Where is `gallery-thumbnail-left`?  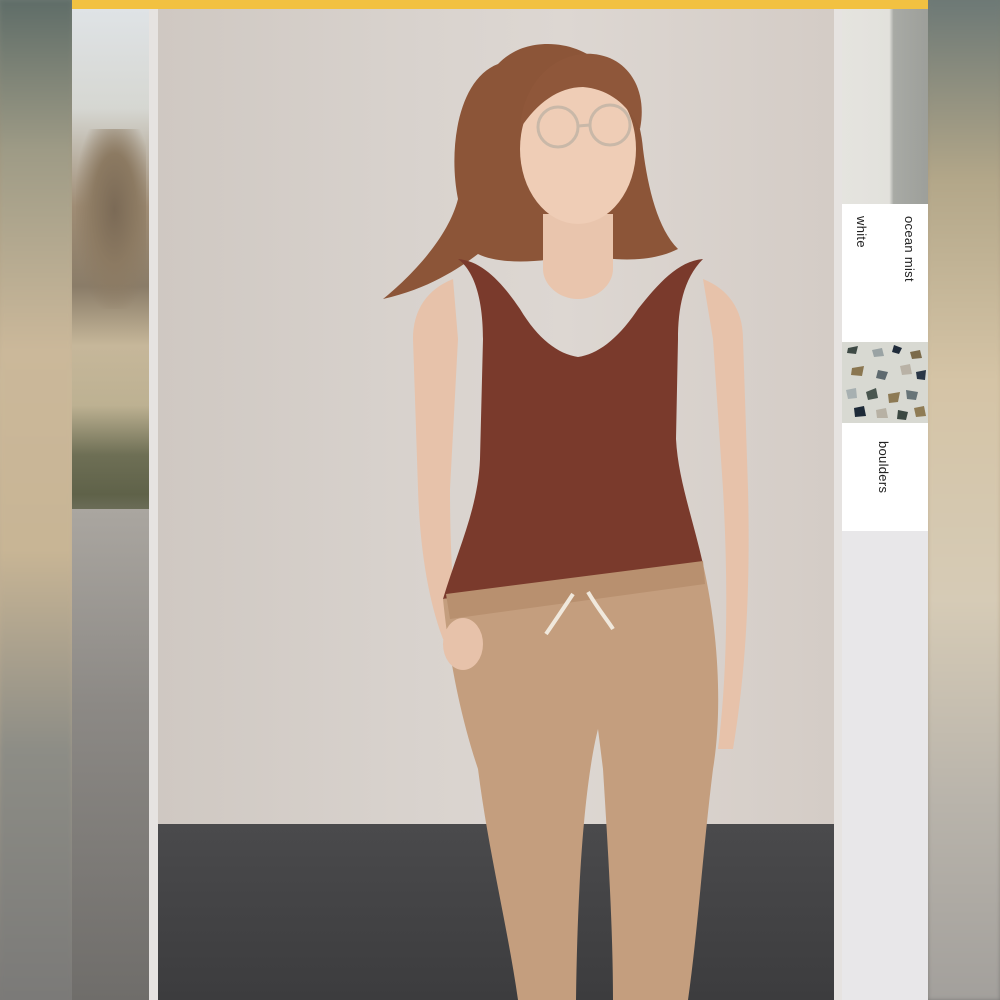
gallery-thumbnail-left is located at coordinates (110, 504).